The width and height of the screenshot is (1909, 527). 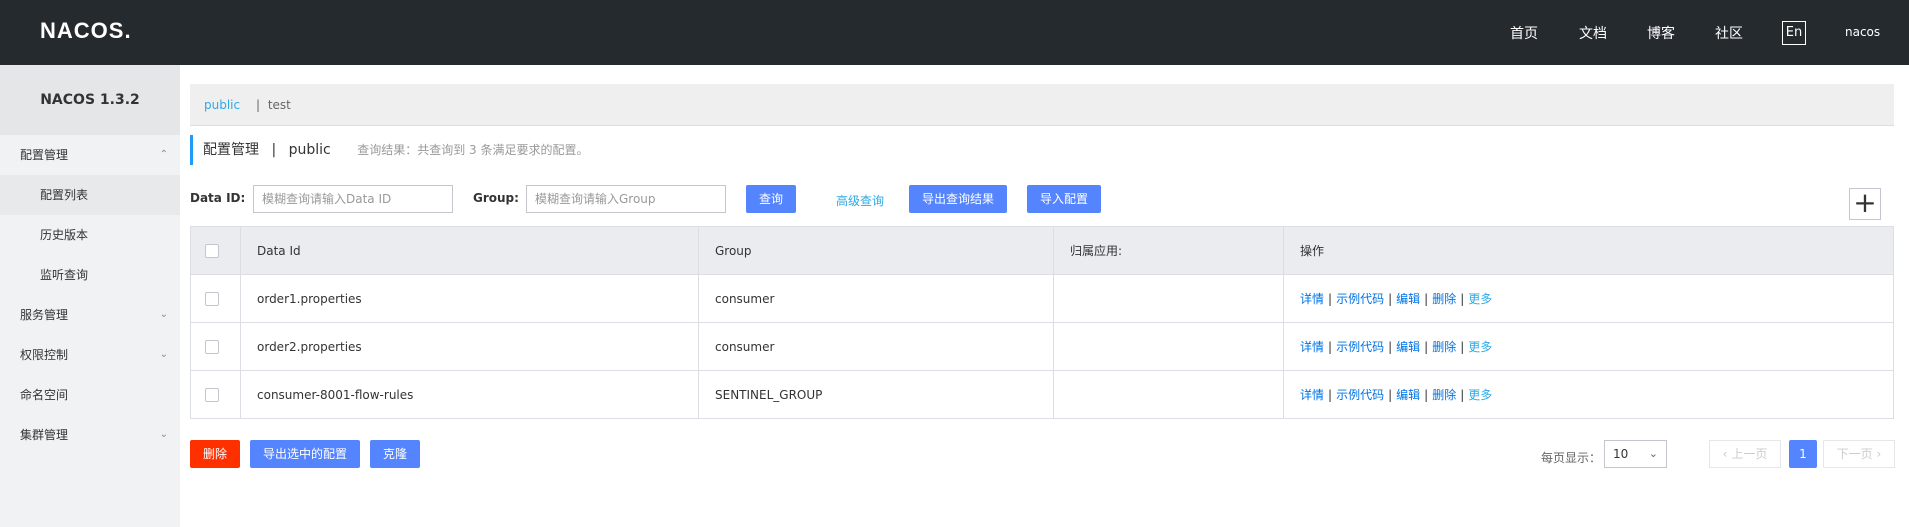 I want to click on user-menu: nacos, so click(x=1862, y=32).